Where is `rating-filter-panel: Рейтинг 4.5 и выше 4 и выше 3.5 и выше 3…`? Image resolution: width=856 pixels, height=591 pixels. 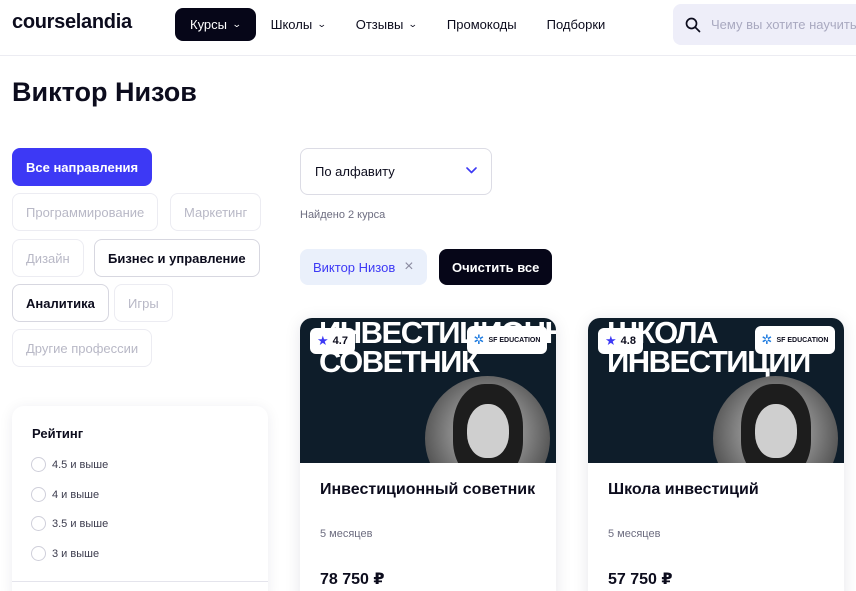 rating-filter-panel: Рейтинг 4.5 и выше 4 и выше 3.5 и выше 3… is located at coordinates (140, 498).